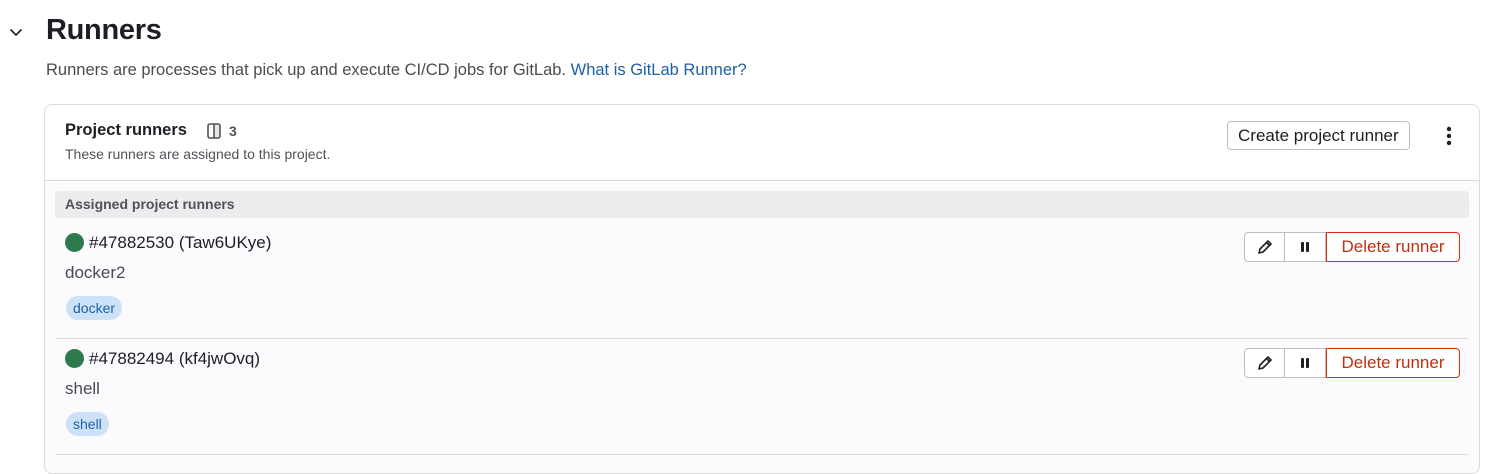  I want to click on runner-count-value: 3, so click(233, 131).